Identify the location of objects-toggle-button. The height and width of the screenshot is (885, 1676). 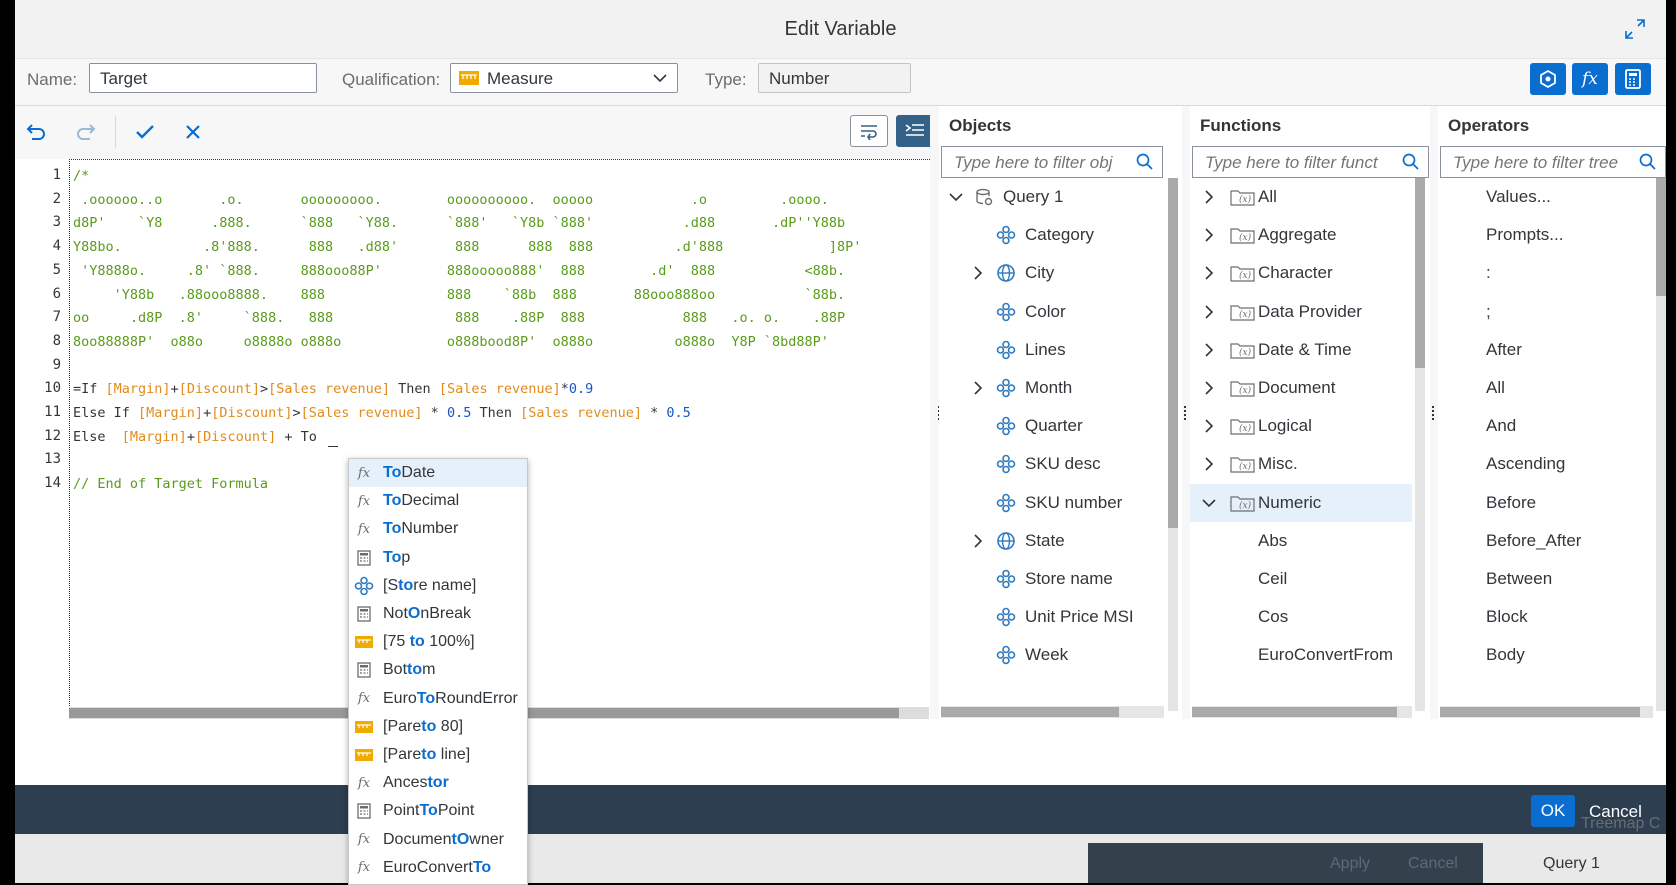
(1548, 79).